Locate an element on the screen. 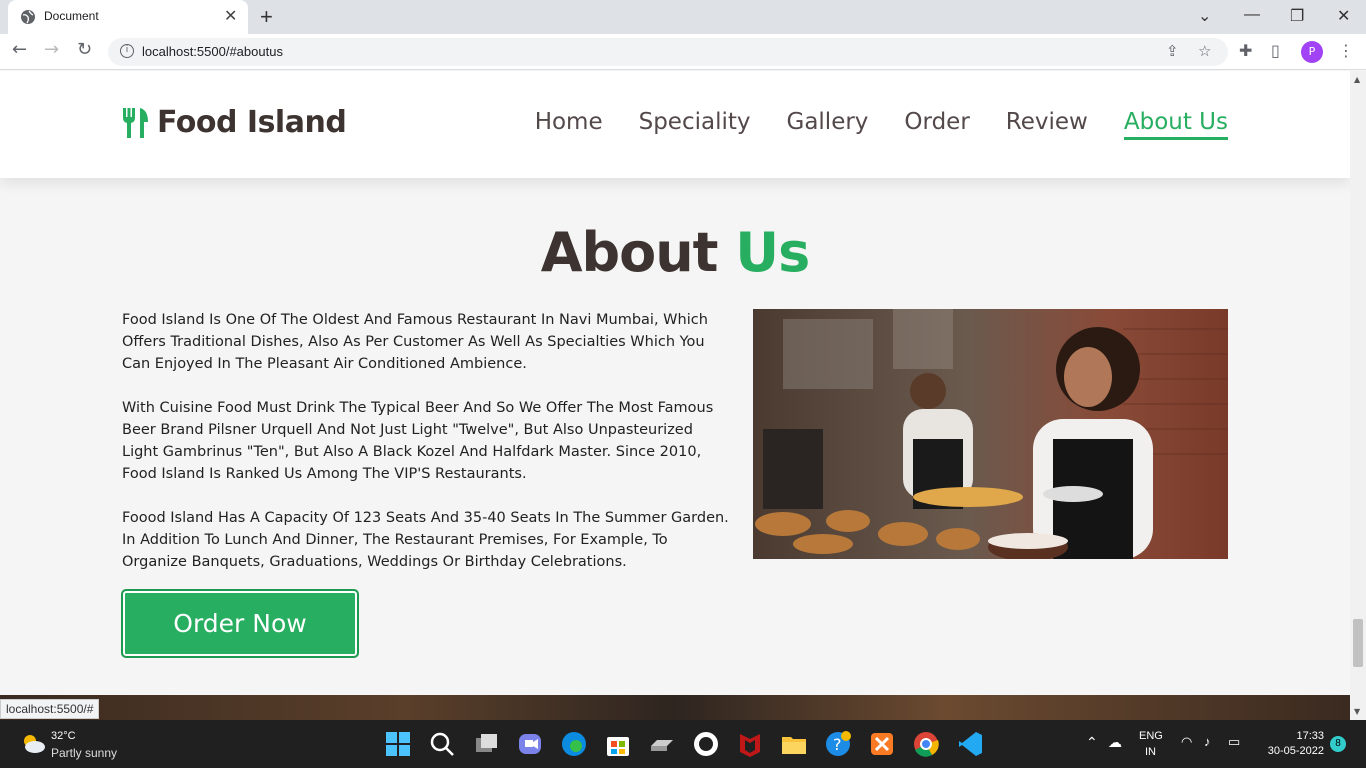 This screenshot has height=768, width=1366. forward-icon: → is located at coordinates (51, 49).